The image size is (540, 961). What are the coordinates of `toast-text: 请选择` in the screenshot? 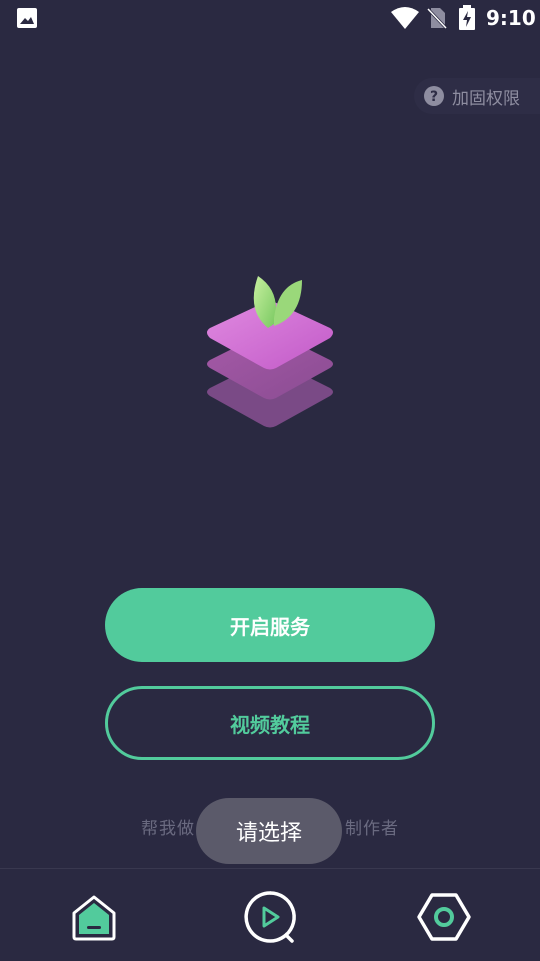 It's located at (268, 833).